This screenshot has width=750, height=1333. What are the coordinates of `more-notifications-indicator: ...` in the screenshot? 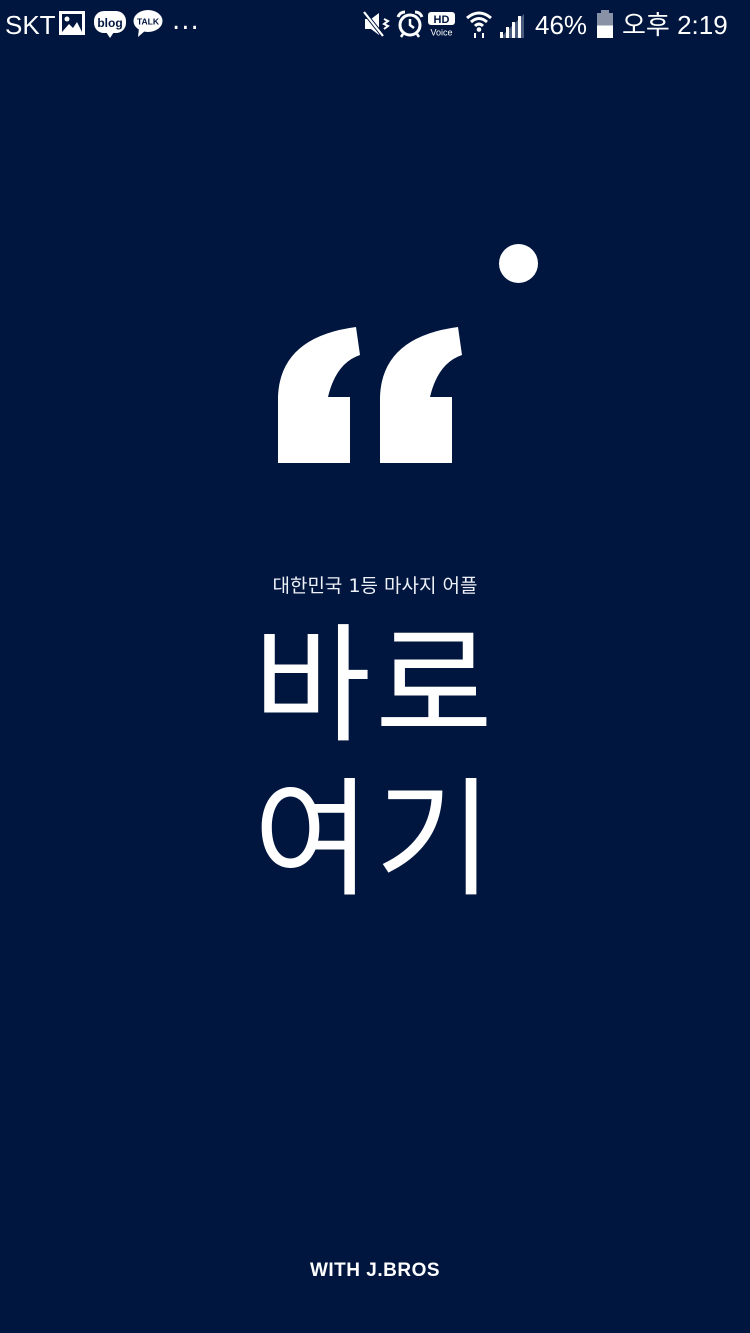 It's located at (186, 21).